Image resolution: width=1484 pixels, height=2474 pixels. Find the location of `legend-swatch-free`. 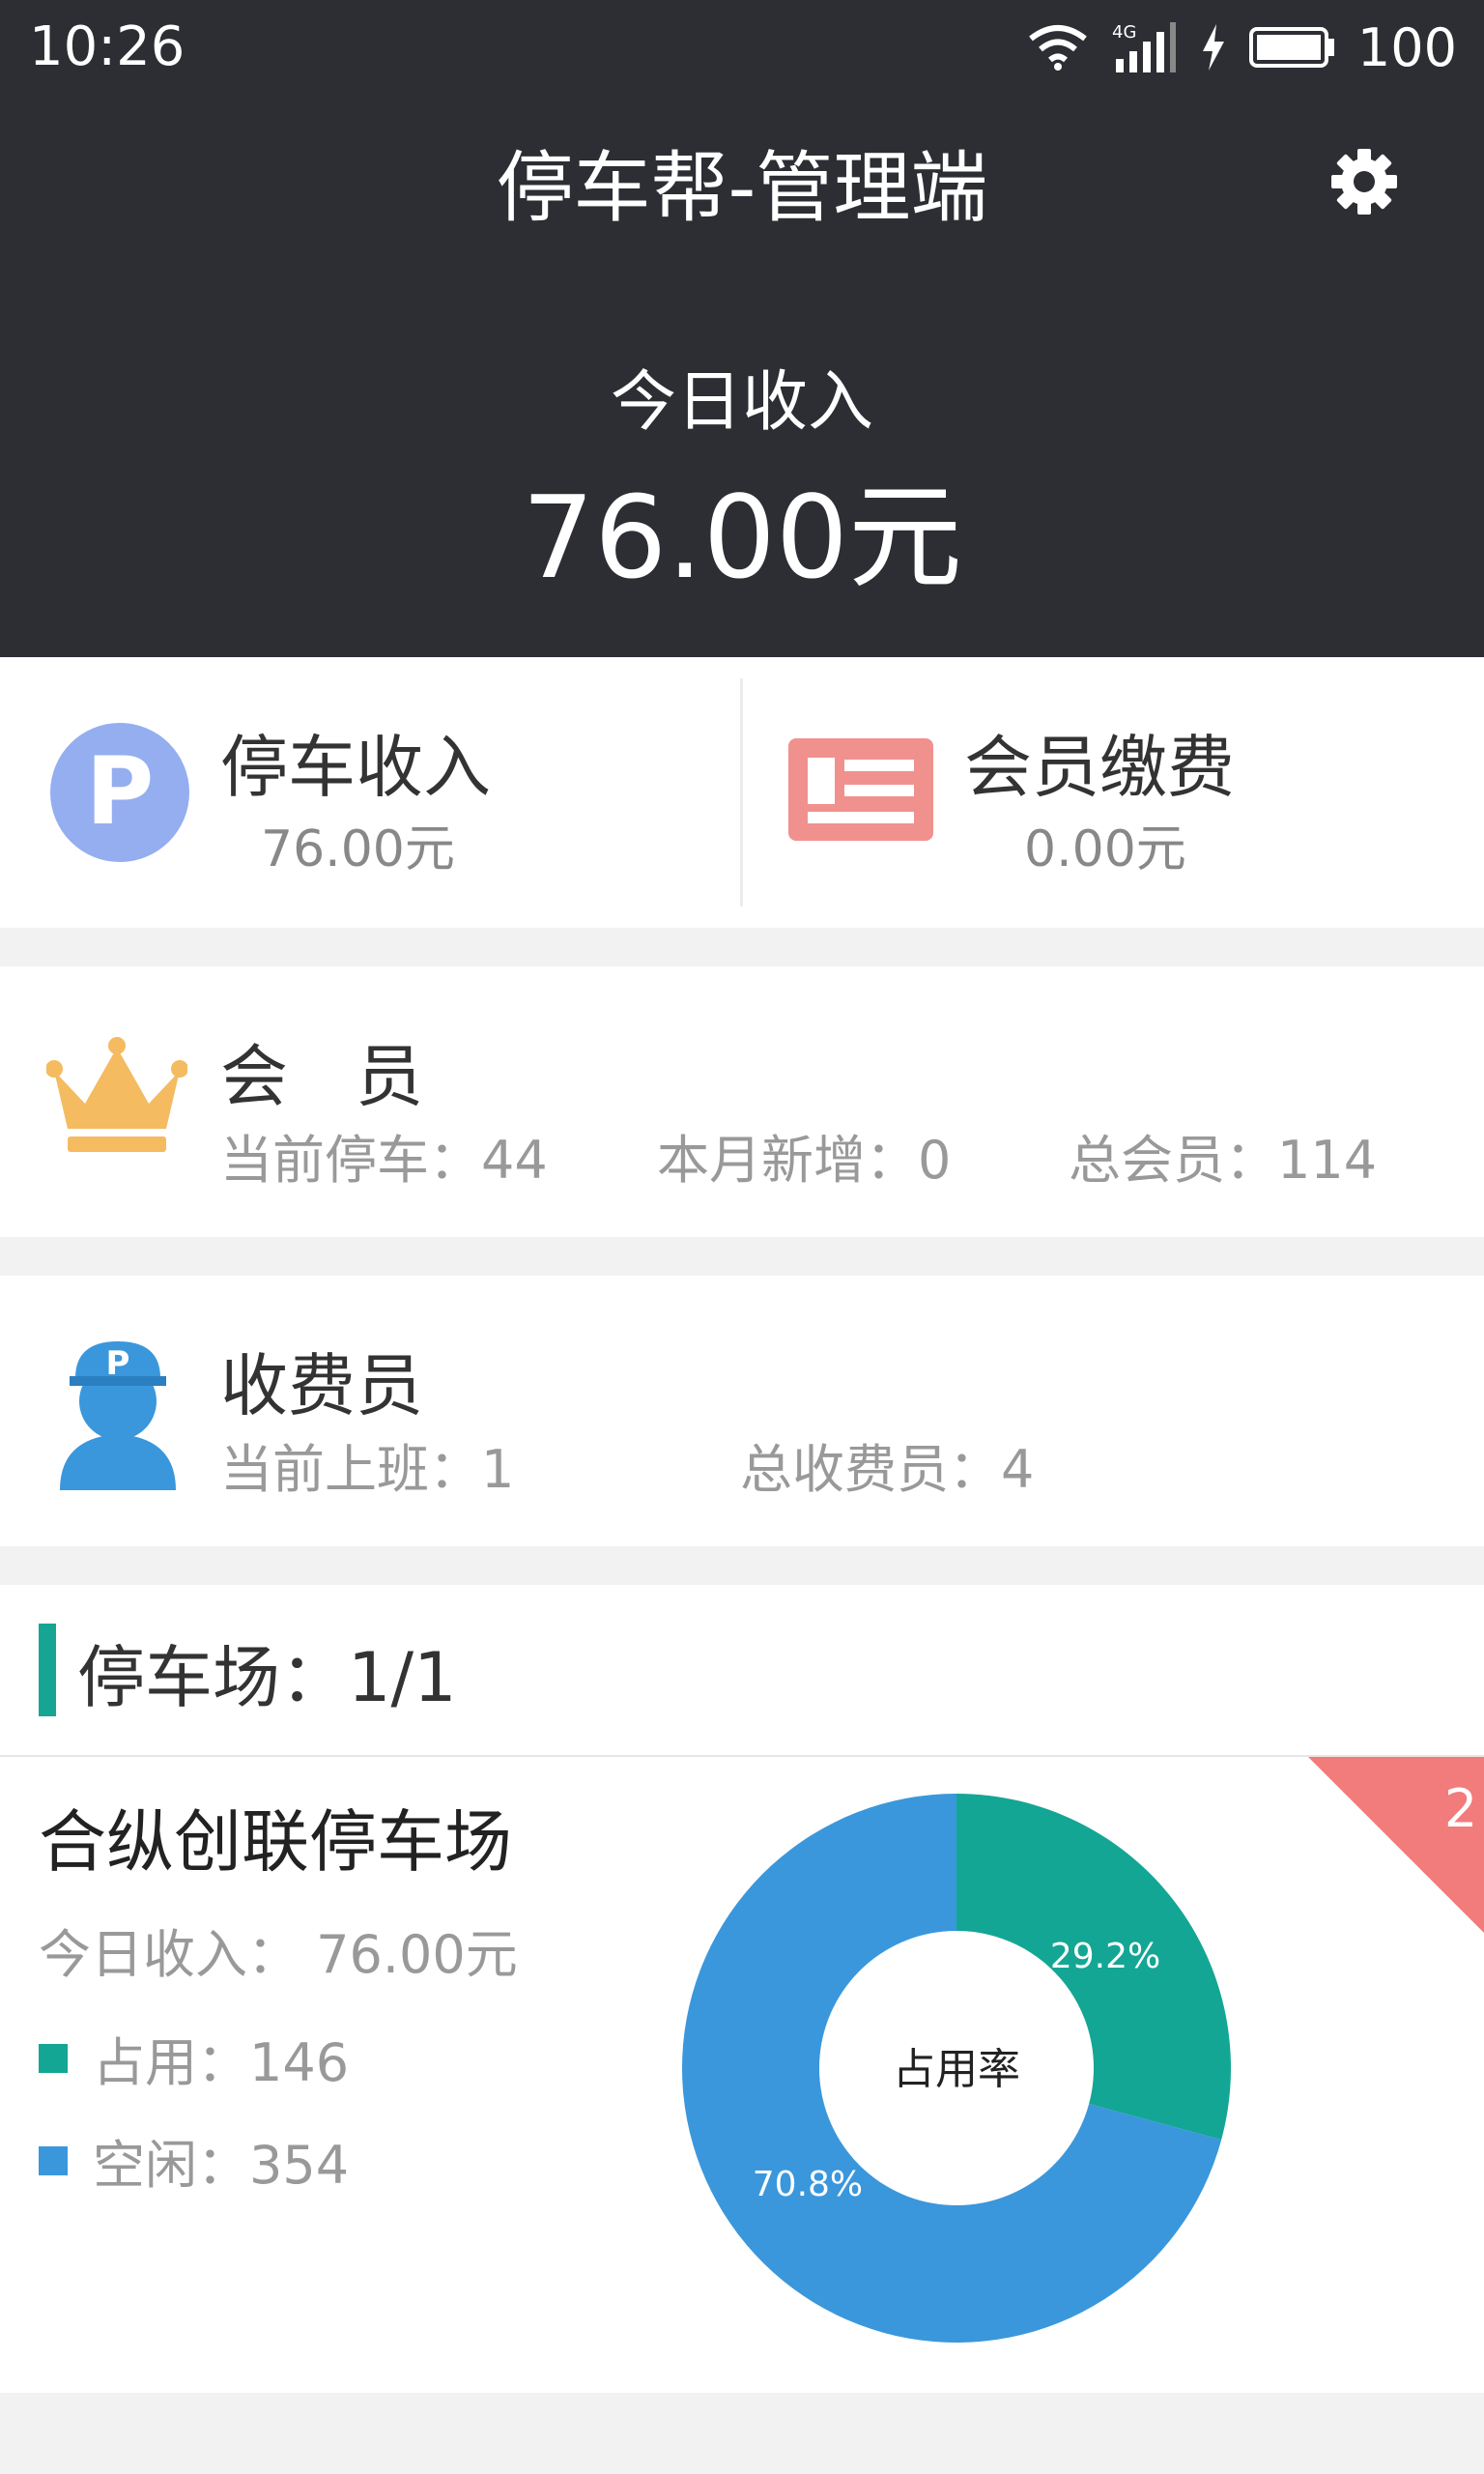

legend-swatch-free is located at coordinates (54, 2160).